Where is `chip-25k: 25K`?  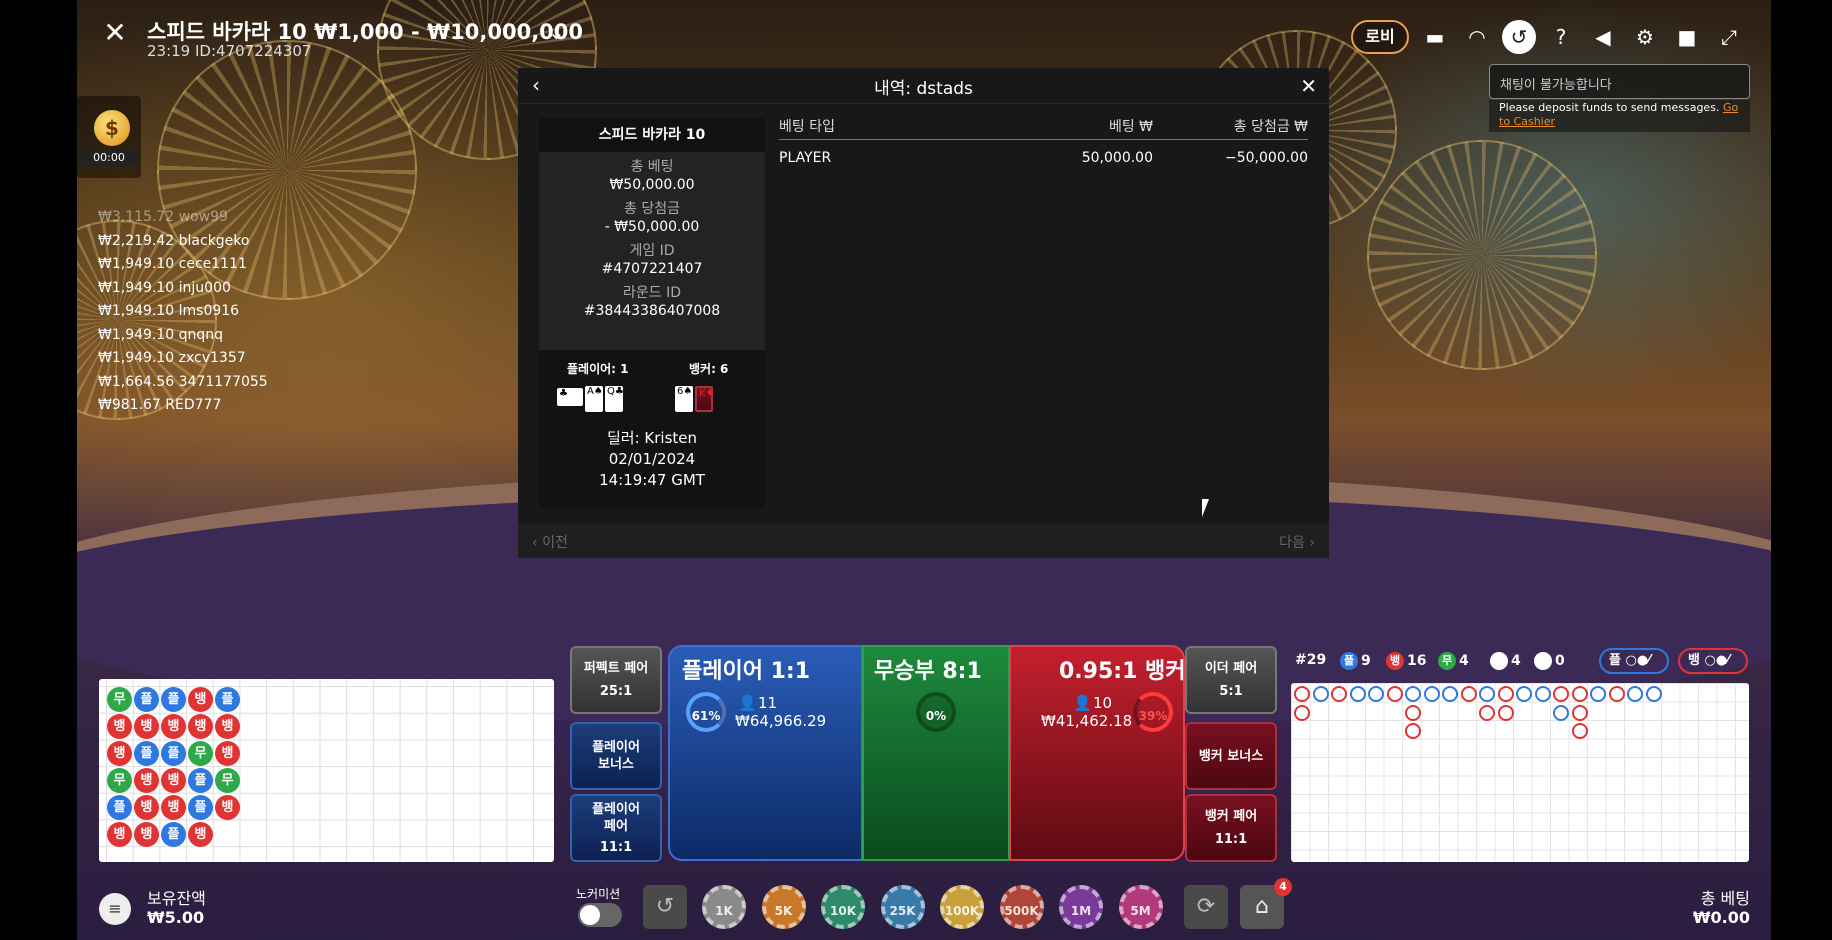
chip-25k: 25K is located at coordinates (902, 907).